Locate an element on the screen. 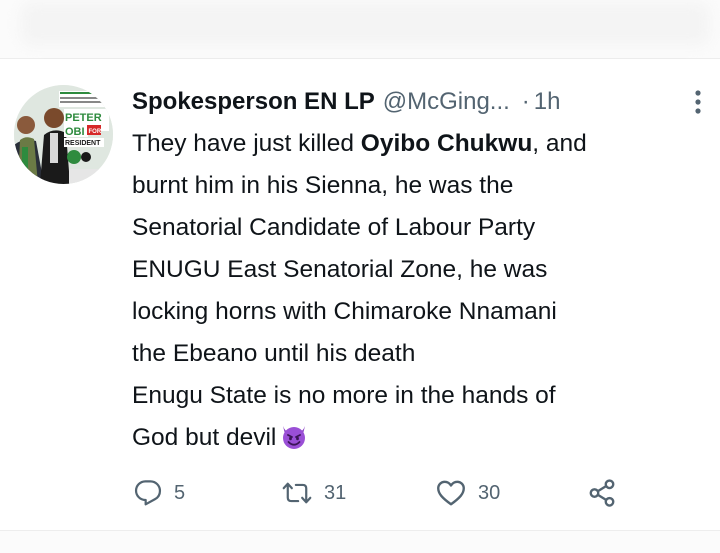 This screenshot has height=553, width=720. tweet-text-line: God but devil is located at coordinates (424, 438).